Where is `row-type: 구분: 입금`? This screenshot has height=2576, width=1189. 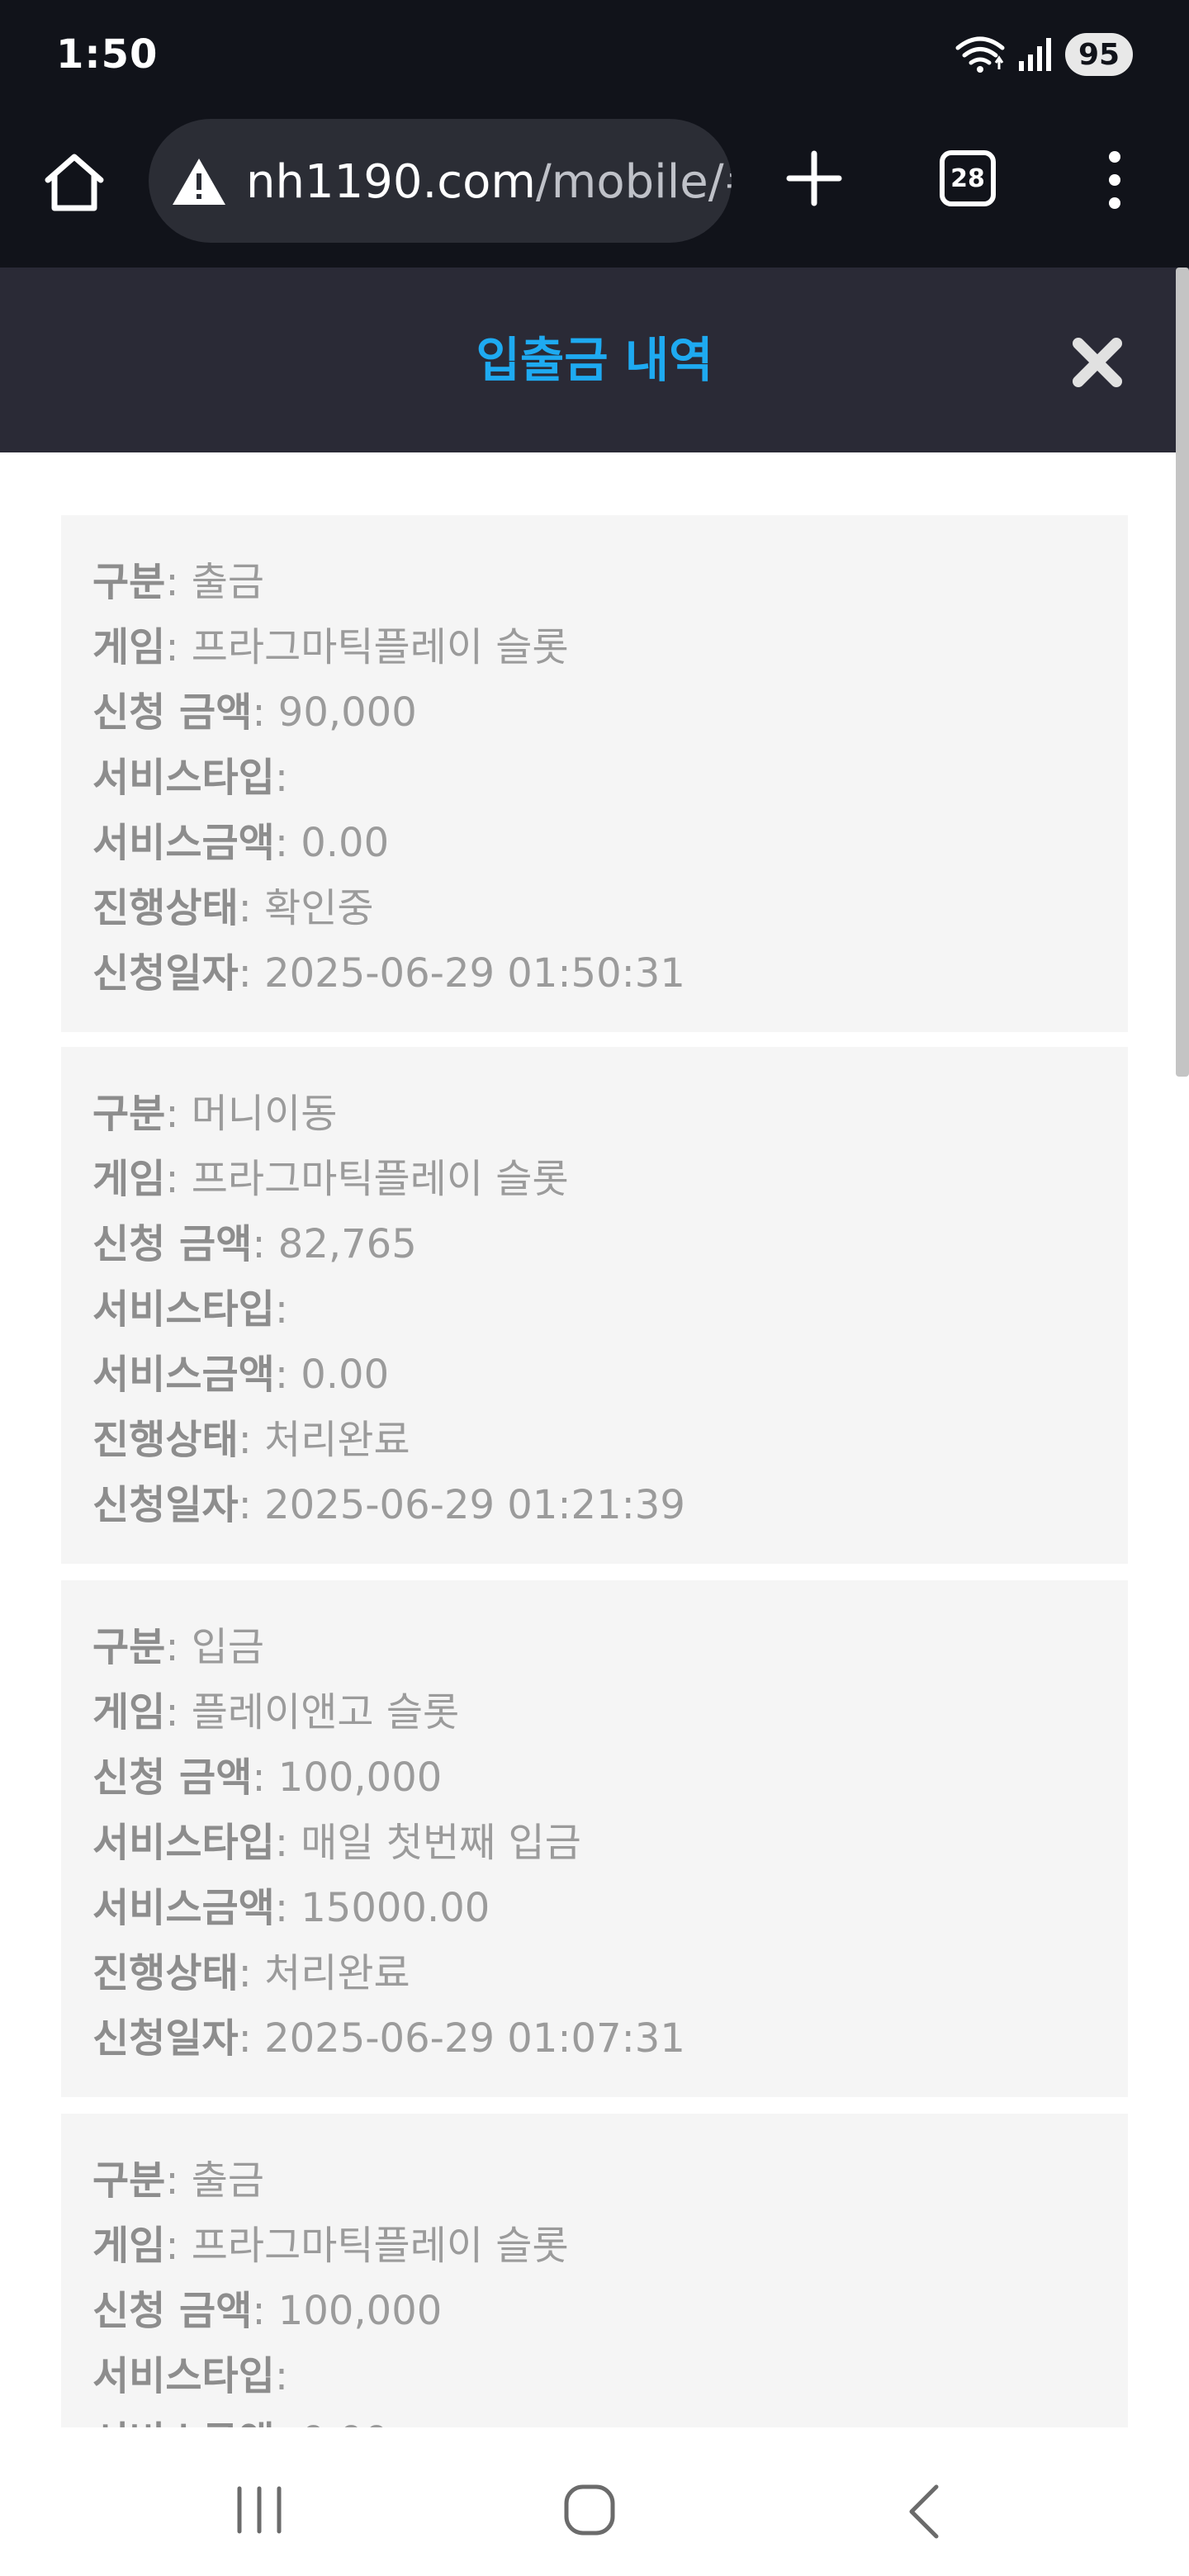
row-type: 구분: 입금 is located at coordinates (178, 1647).